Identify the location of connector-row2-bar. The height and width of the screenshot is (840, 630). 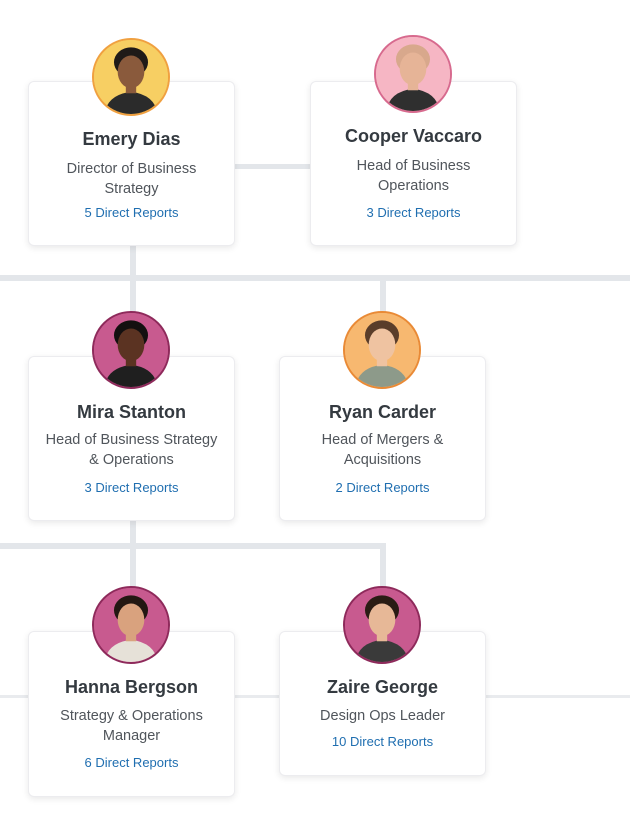
(193, 546).